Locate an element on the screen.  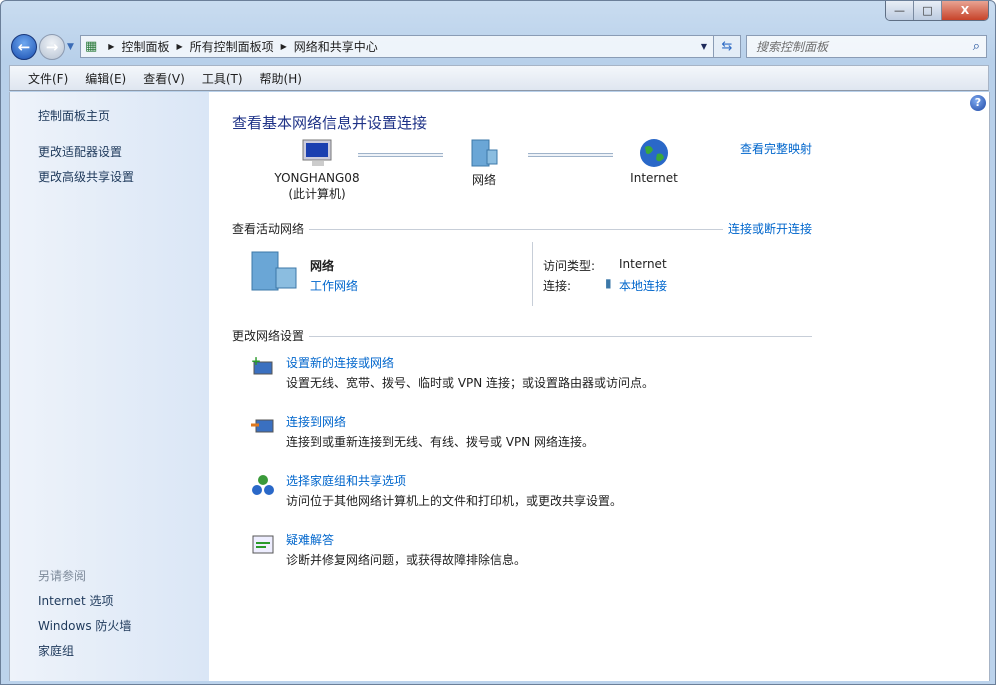
access-type-label: 访问类型: is located at coordinates (569, 266).